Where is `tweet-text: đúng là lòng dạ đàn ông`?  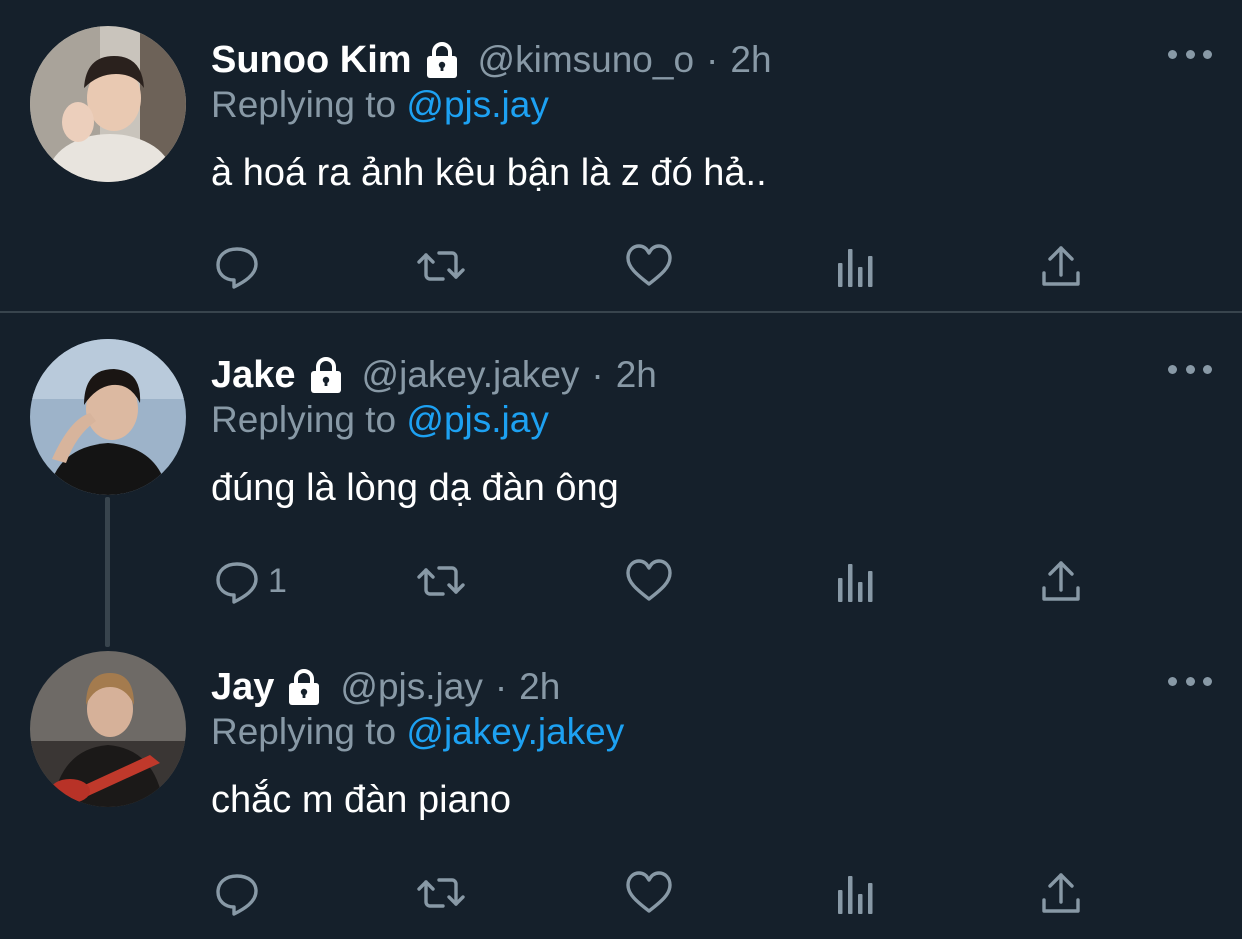 tweet-text: đúng là lòng dạ đàn ông is located at coordinates (415, 488).